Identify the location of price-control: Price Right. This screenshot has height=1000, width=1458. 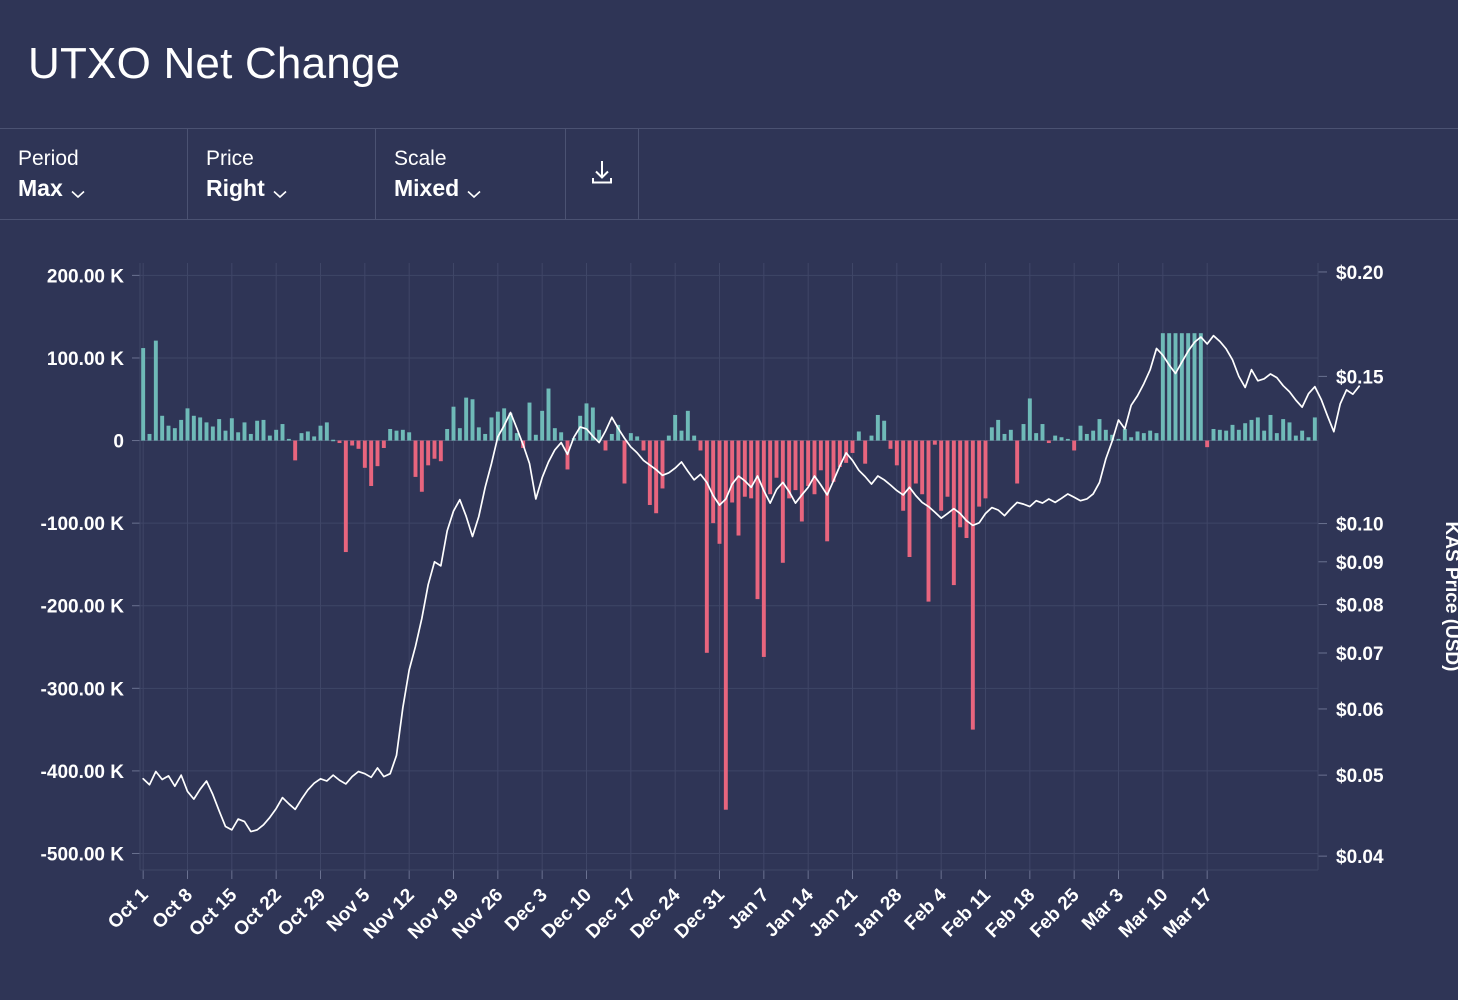
(282, 174).